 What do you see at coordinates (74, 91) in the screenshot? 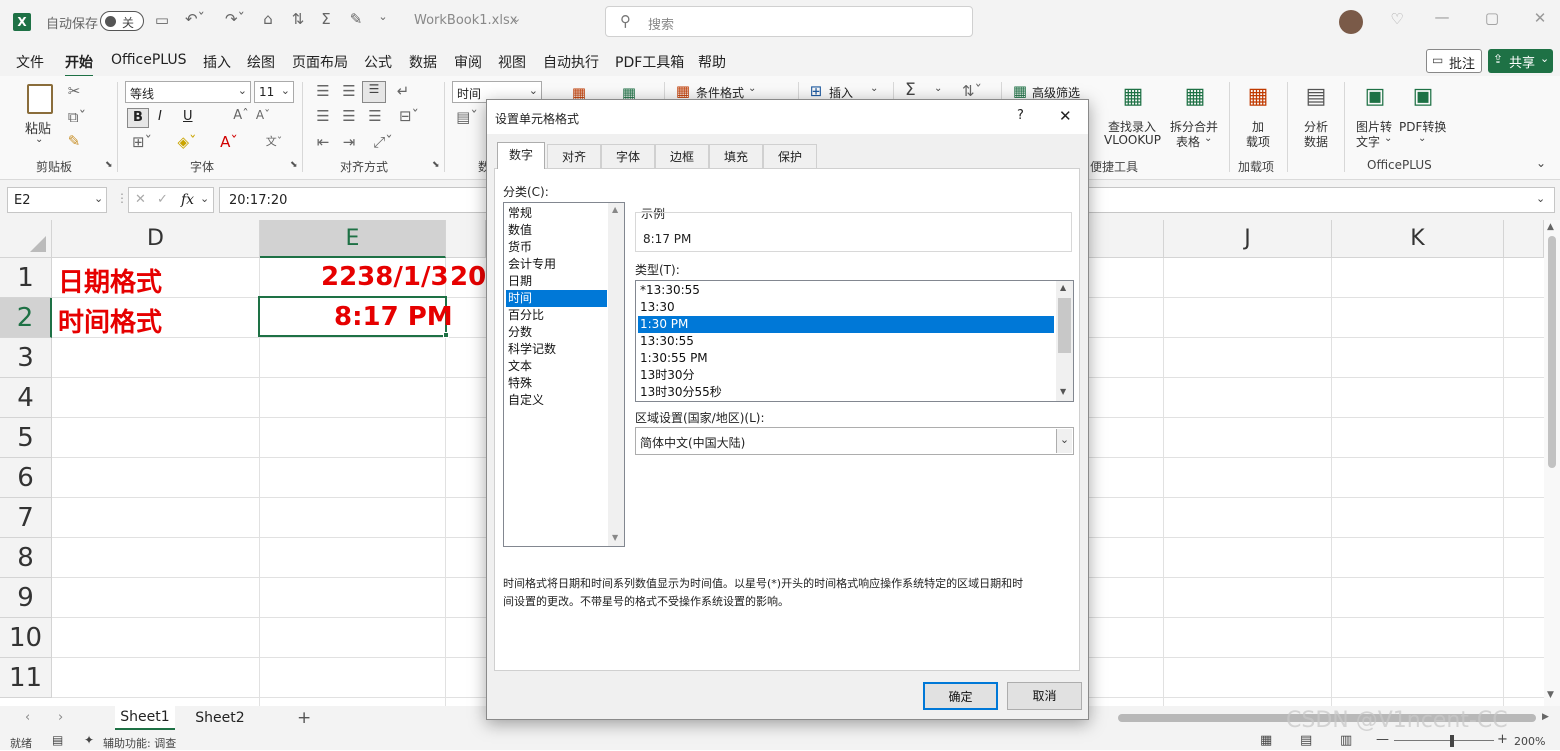
I see `cut-icon: ✂` at bounding box center [74, 91].